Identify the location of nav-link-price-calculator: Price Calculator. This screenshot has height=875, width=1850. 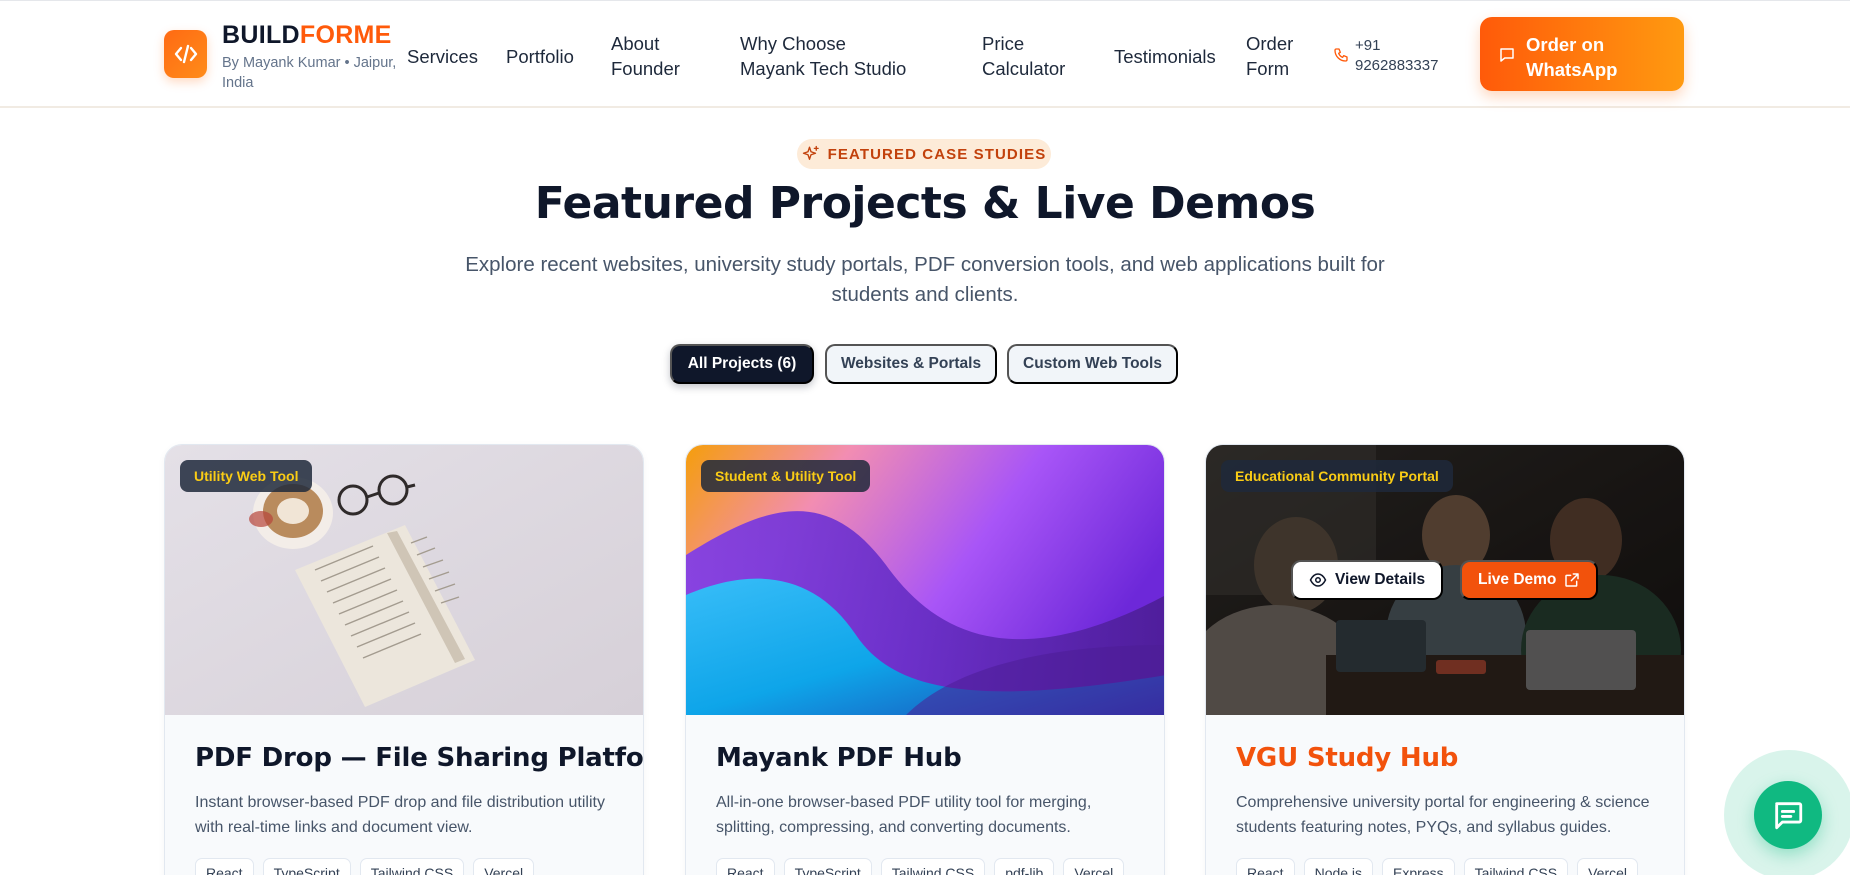
(1027, 56).